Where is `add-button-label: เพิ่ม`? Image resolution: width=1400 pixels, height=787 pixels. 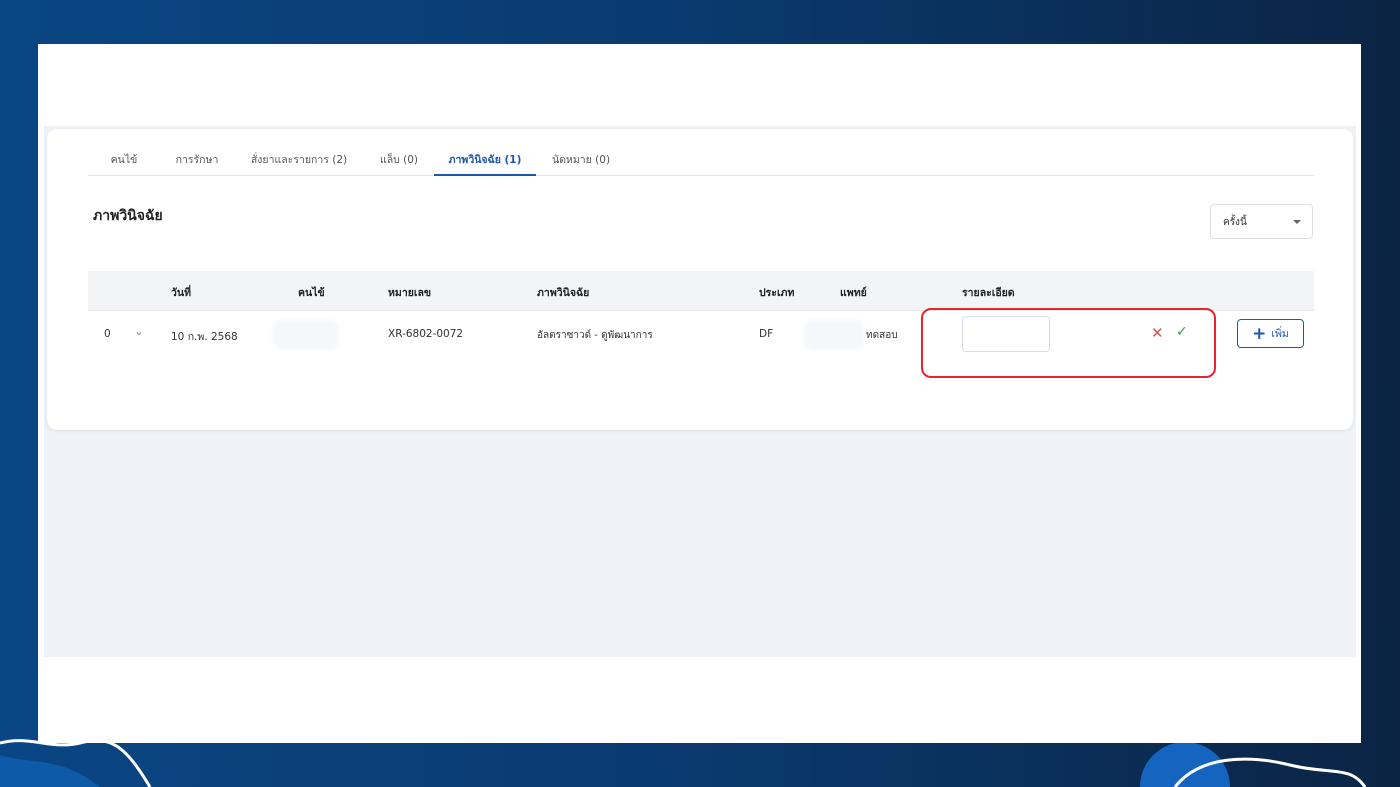 add-button-label: เพิ่ม is located at coordinates (1280, 334).